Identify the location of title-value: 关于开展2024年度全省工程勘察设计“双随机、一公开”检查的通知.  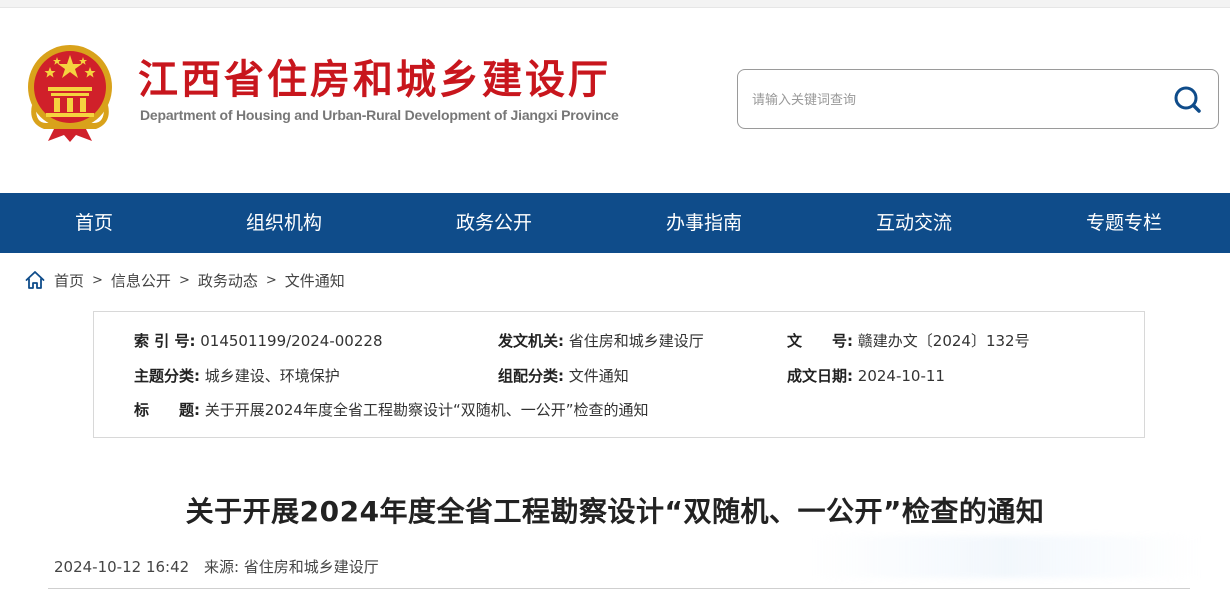
(426, 410).